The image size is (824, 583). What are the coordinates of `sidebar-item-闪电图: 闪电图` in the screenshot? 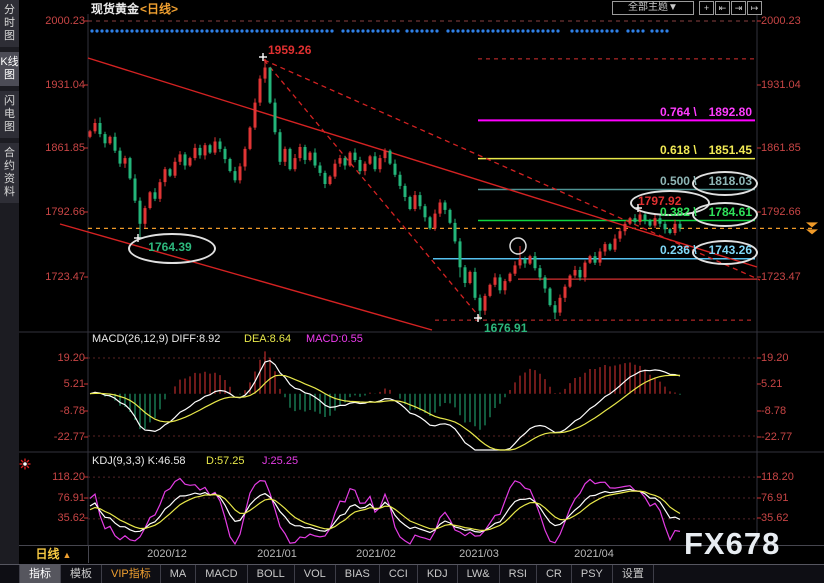 It's located at (9, 114).